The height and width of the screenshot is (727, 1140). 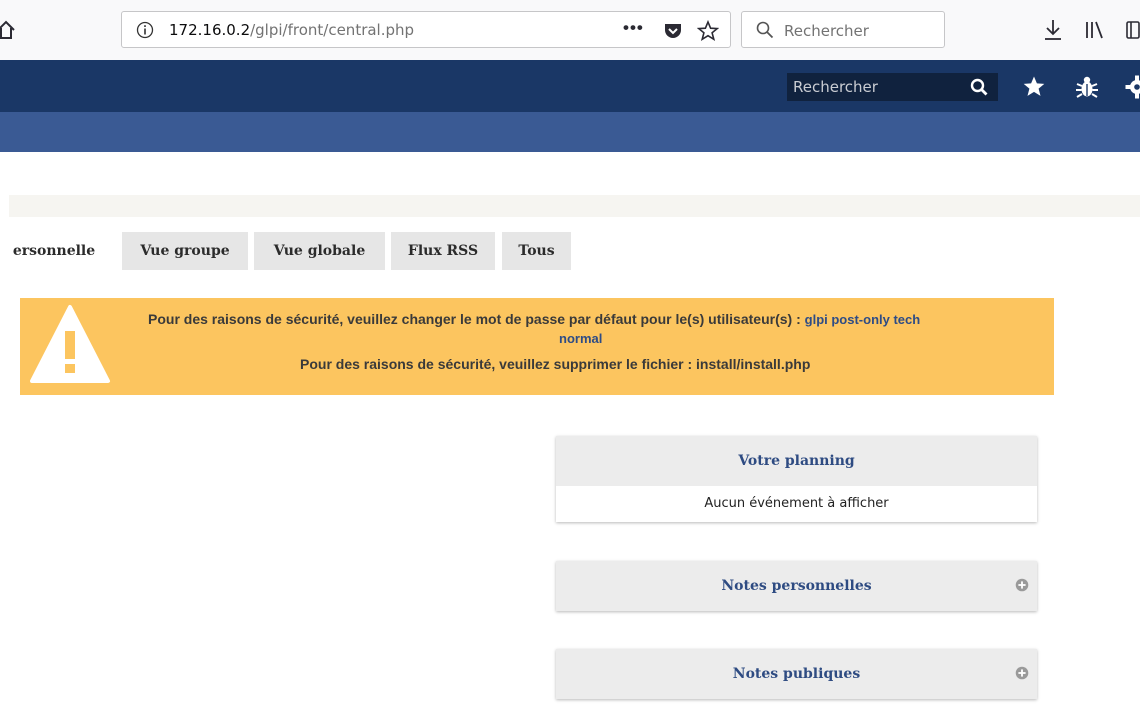 I want to click on url-text: 172.16.0.2/glpi/front/central.php, so click(x=291, y=30).